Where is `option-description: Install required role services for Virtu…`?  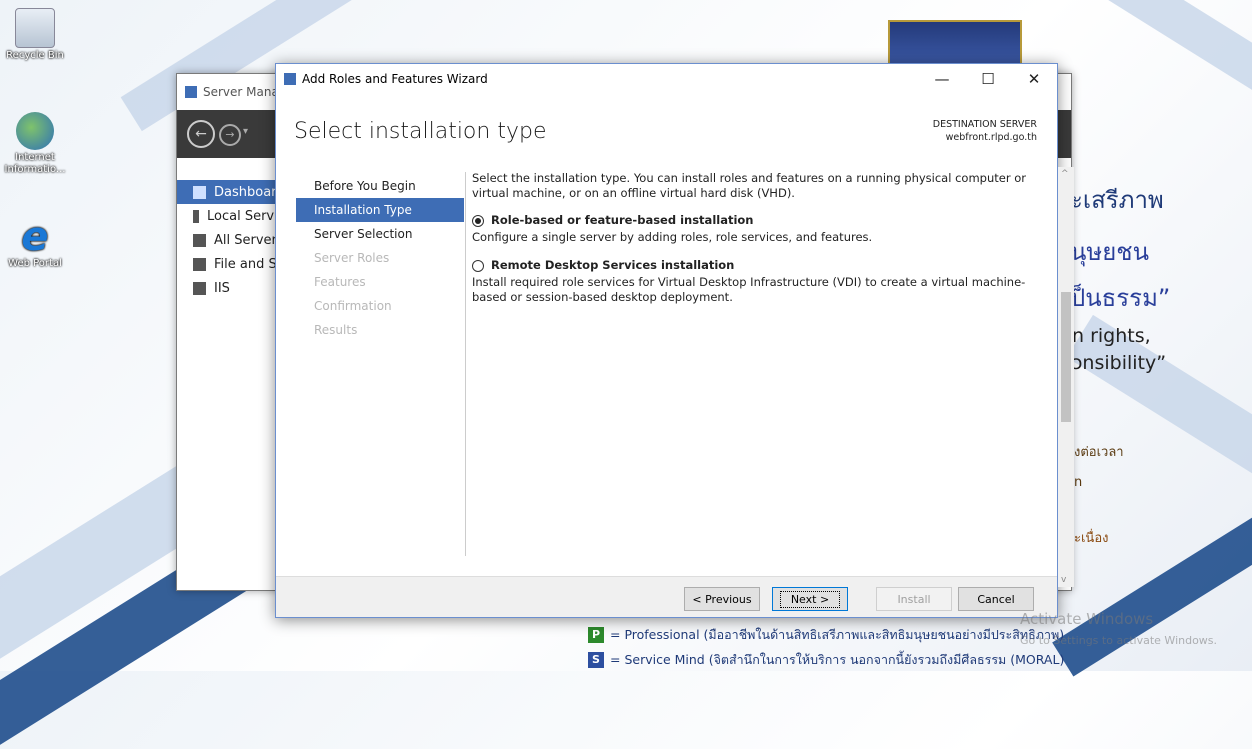 option-description: Install required role services for Virtu… is located at coordinates (749, 289).